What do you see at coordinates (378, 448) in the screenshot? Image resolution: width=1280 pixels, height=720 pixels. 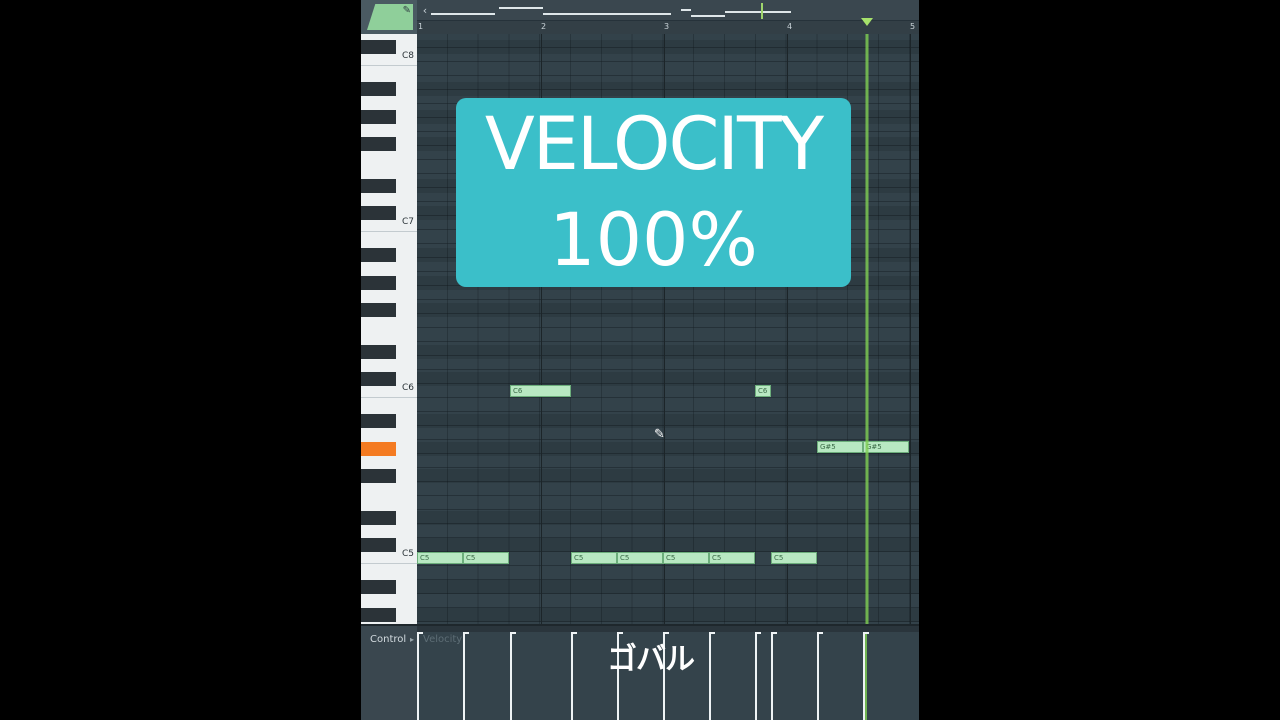 I see `piano-key-active` at bounding box center [378, 448].